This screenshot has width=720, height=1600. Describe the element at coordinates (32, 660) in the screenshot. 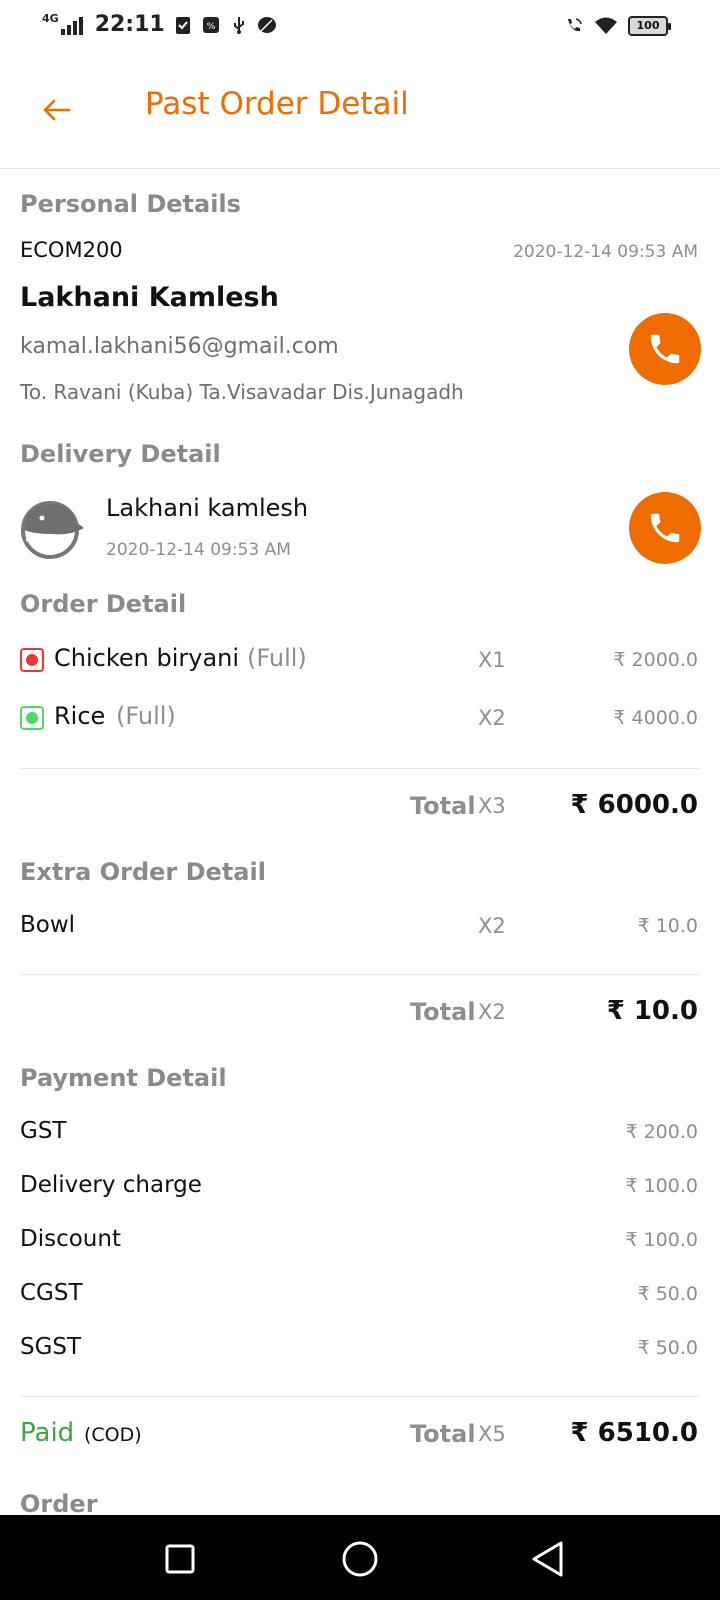

I see `non-veg-icon` at that location.